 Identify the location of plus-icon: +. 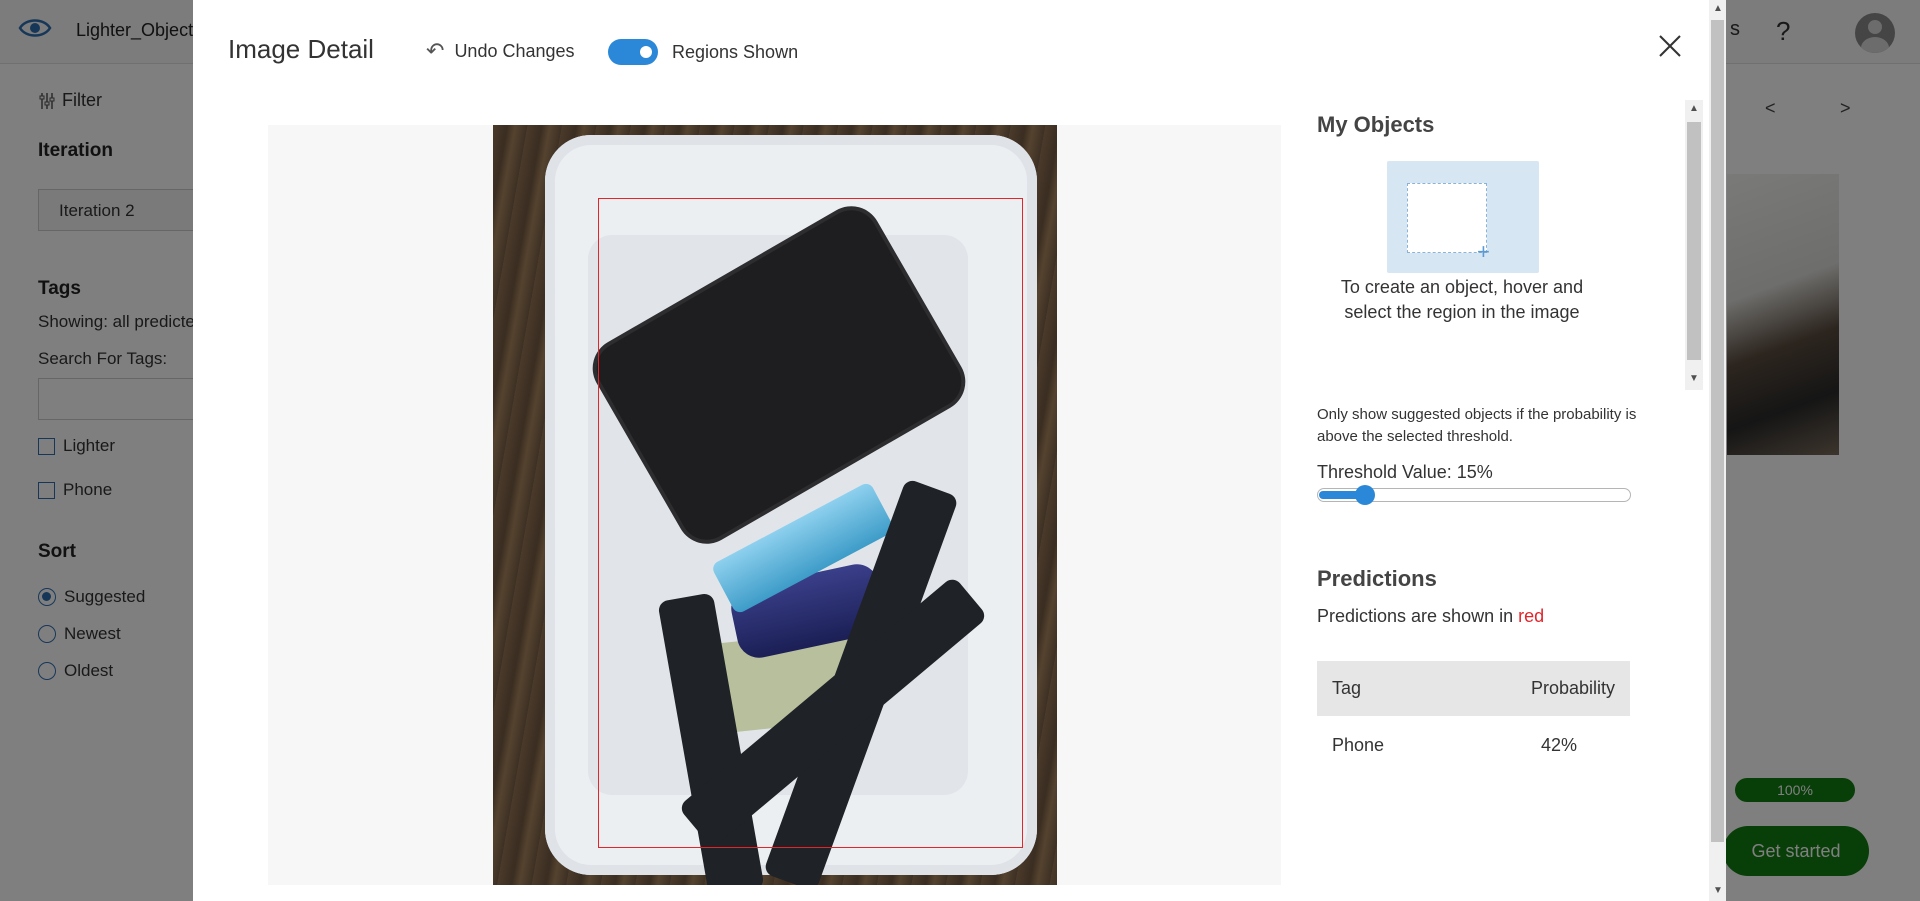
(1483, 251).